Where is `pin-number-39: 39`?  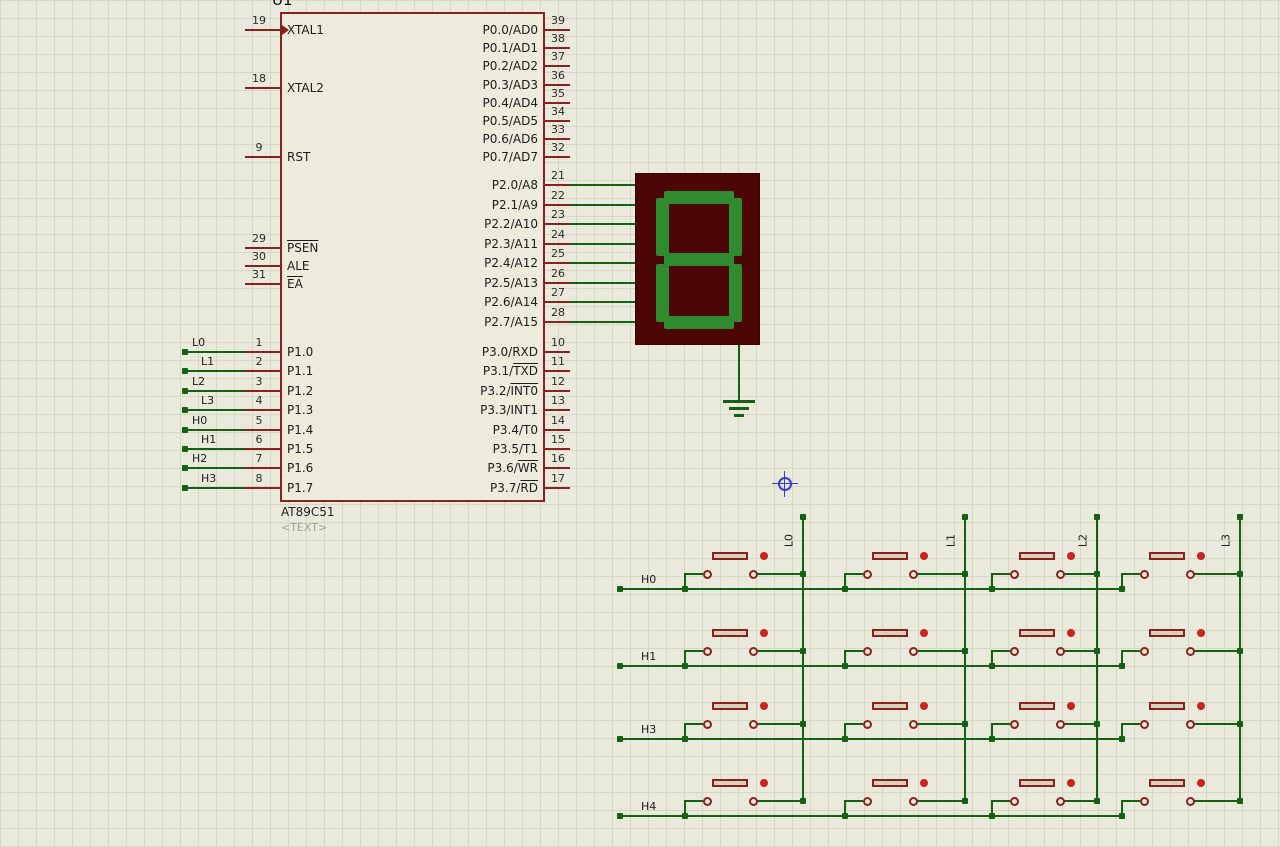
pin-number-39: 39 is located at coordinates (558, 20).